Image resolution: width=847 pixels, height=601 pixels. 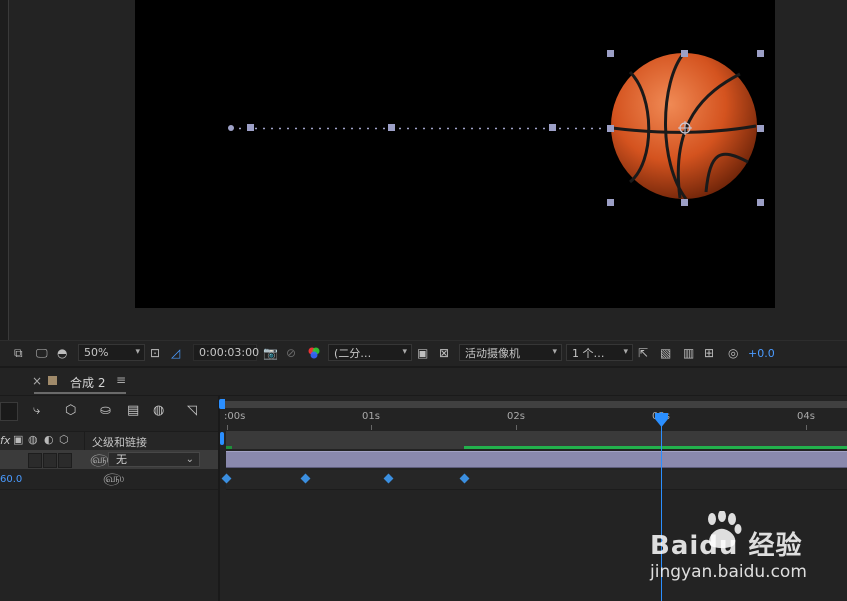 What do you see at coordinates (189, 459) in the screenshot?
I see `chevron-down-icon: ⌄` at bounding box center [189, 459].